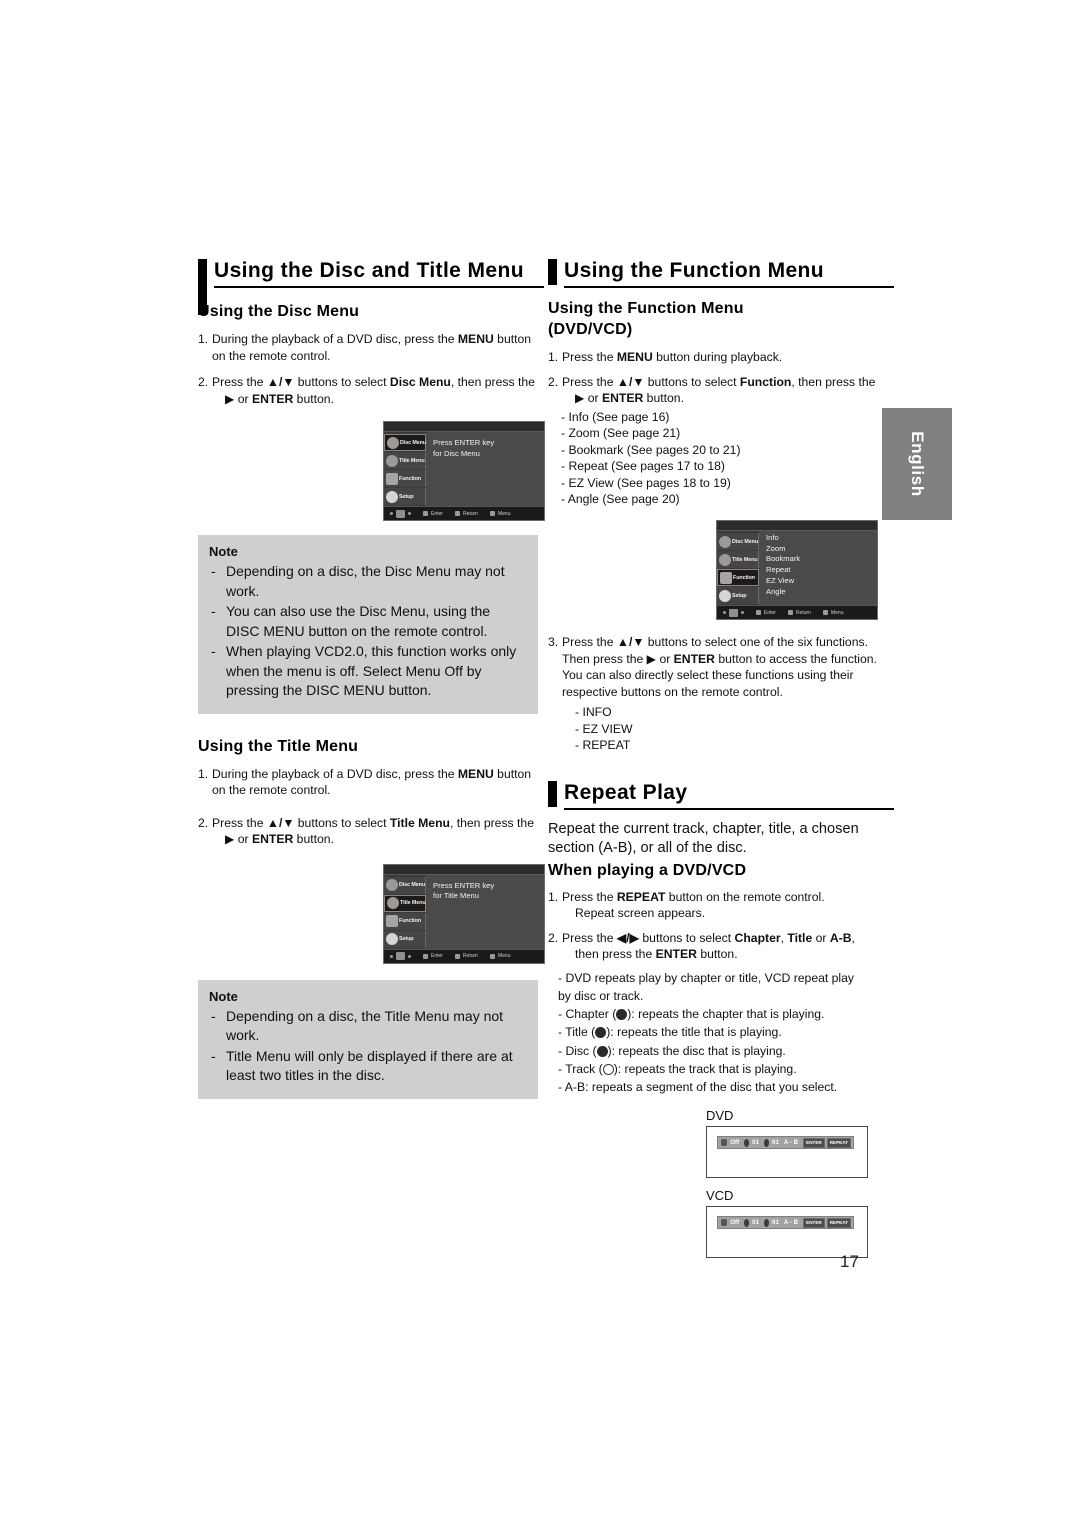  What do you see at coordinates (821, 937) in the screenshot?
I see `step-text-d: or` at bounding box center [821, 937].